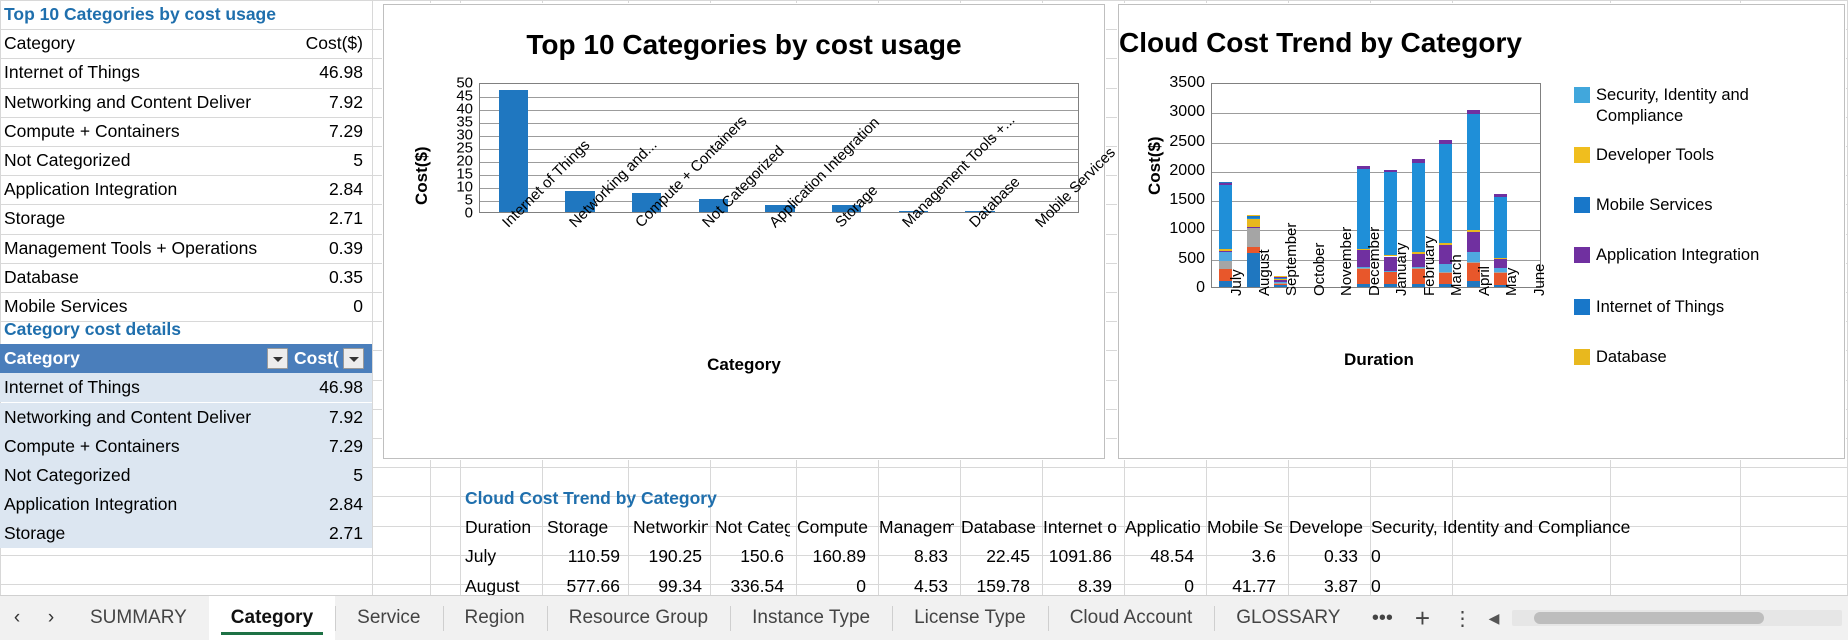 The height and width of the screenshot is (641, 1848). Describe the element at coordinates (914, 527) in the screenshot. I see `cloud-cost-trend-column-header: Managem` at that location.